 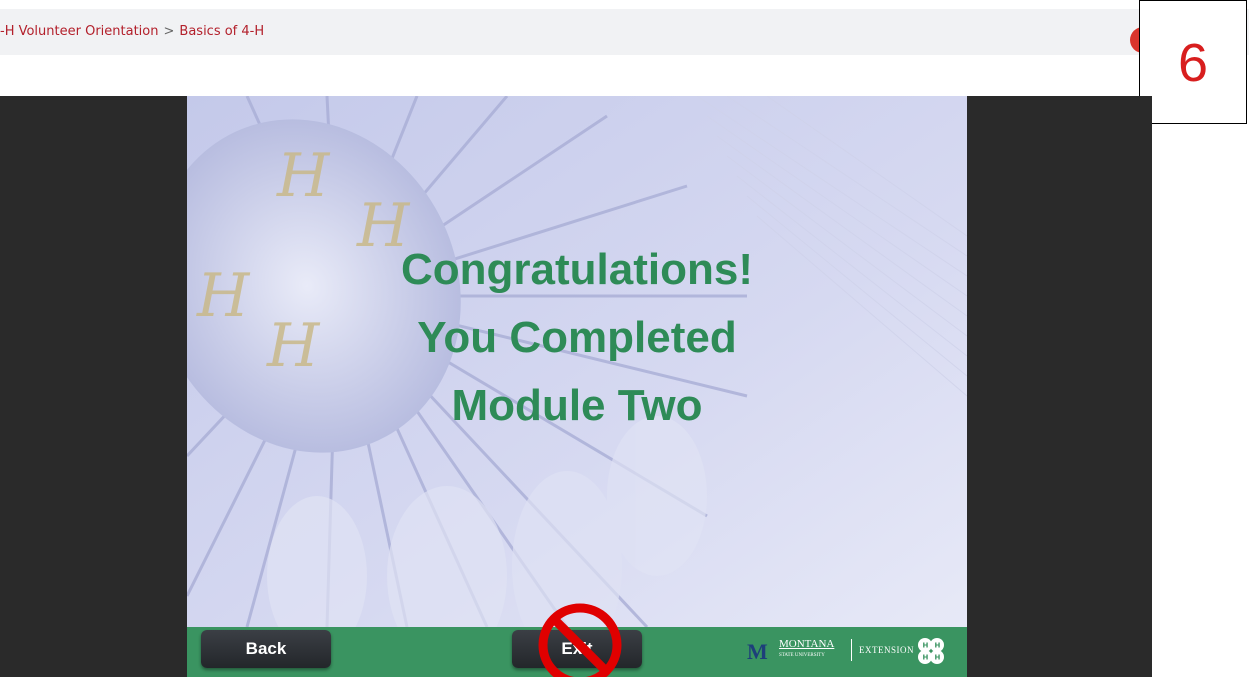 I want to click on step-number-label: 6, so click(x=1193, y=62).